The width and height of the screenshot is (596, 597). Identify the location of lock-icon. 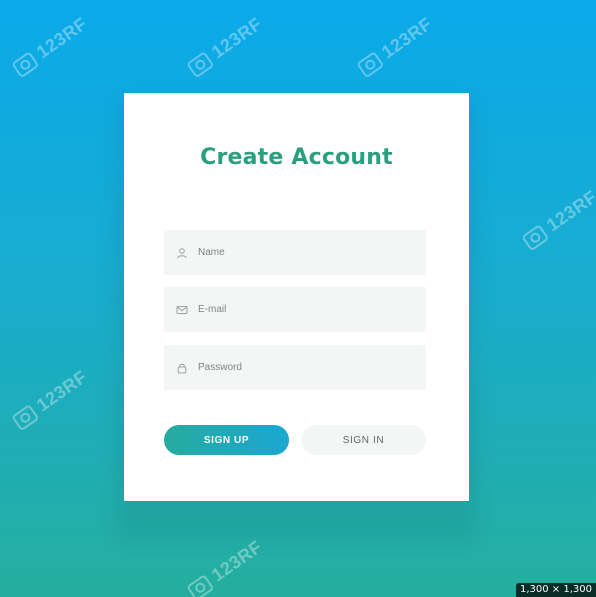
(182, 368).